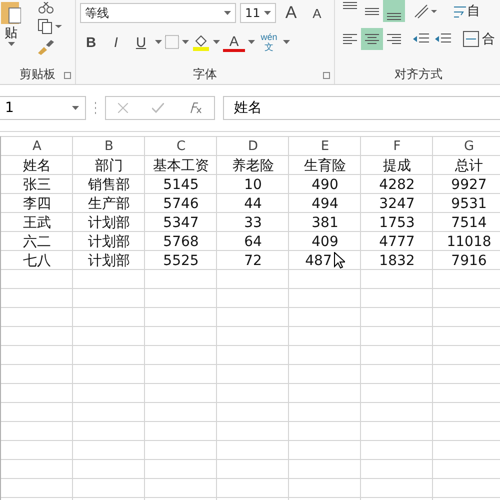  What do you see at coordinates (46, 47) in the screenshot?
I see `format-painter-icon` at bounding box center [46, 47].